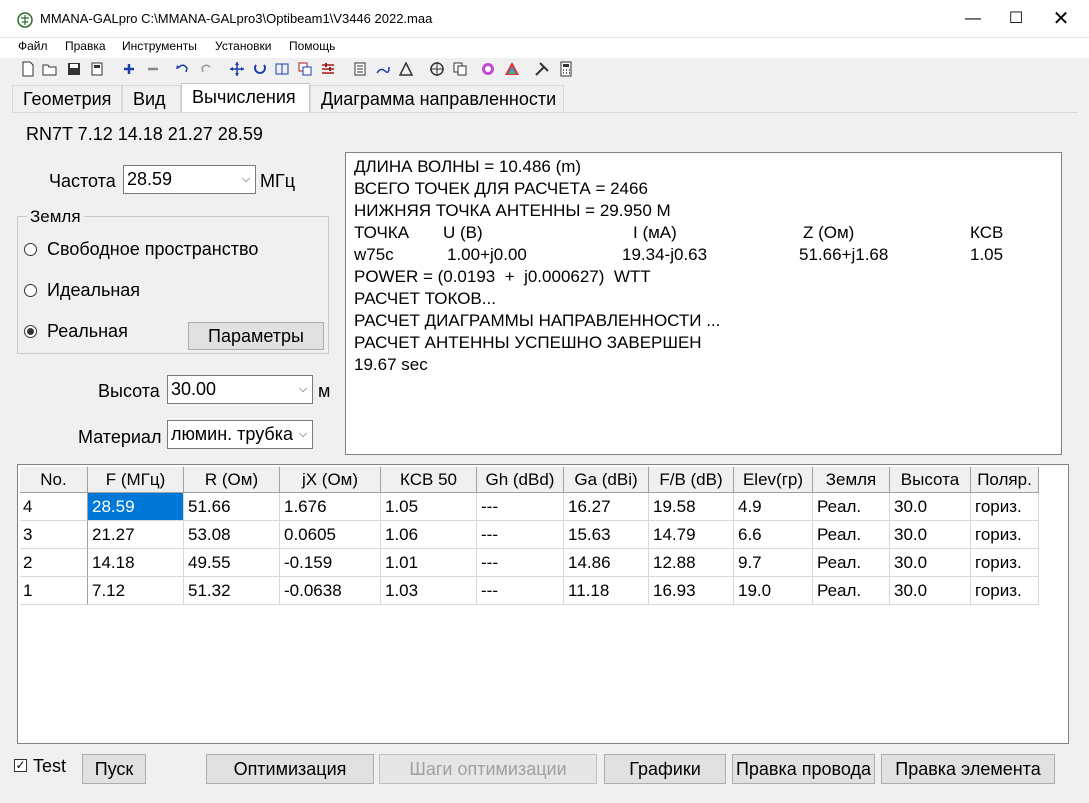 This screenshot has height=803, width=1089. Describe the element at coordinates (20, 765) in the screenshot. I see `test-checkbox: ✓` at that location.